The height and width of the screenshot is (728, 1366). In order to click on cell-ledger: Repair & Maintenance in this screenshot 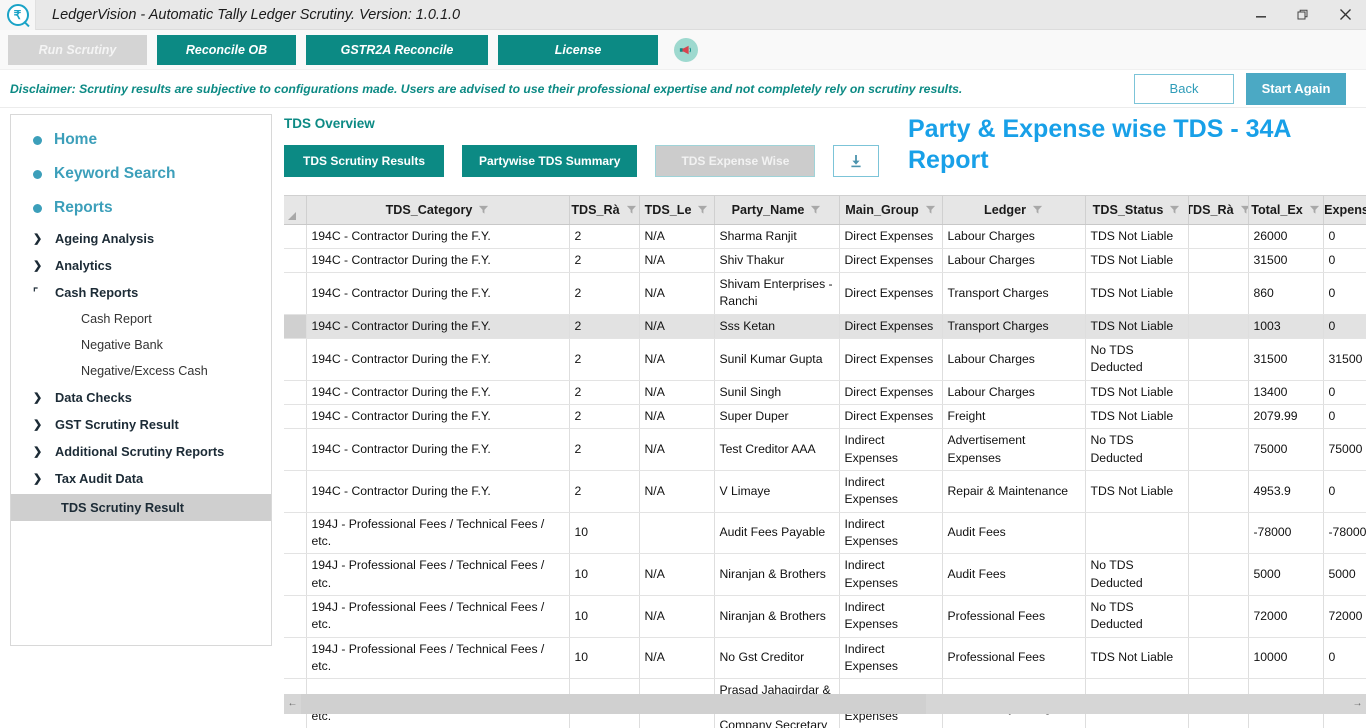, I will do `click(1014, 491)`.